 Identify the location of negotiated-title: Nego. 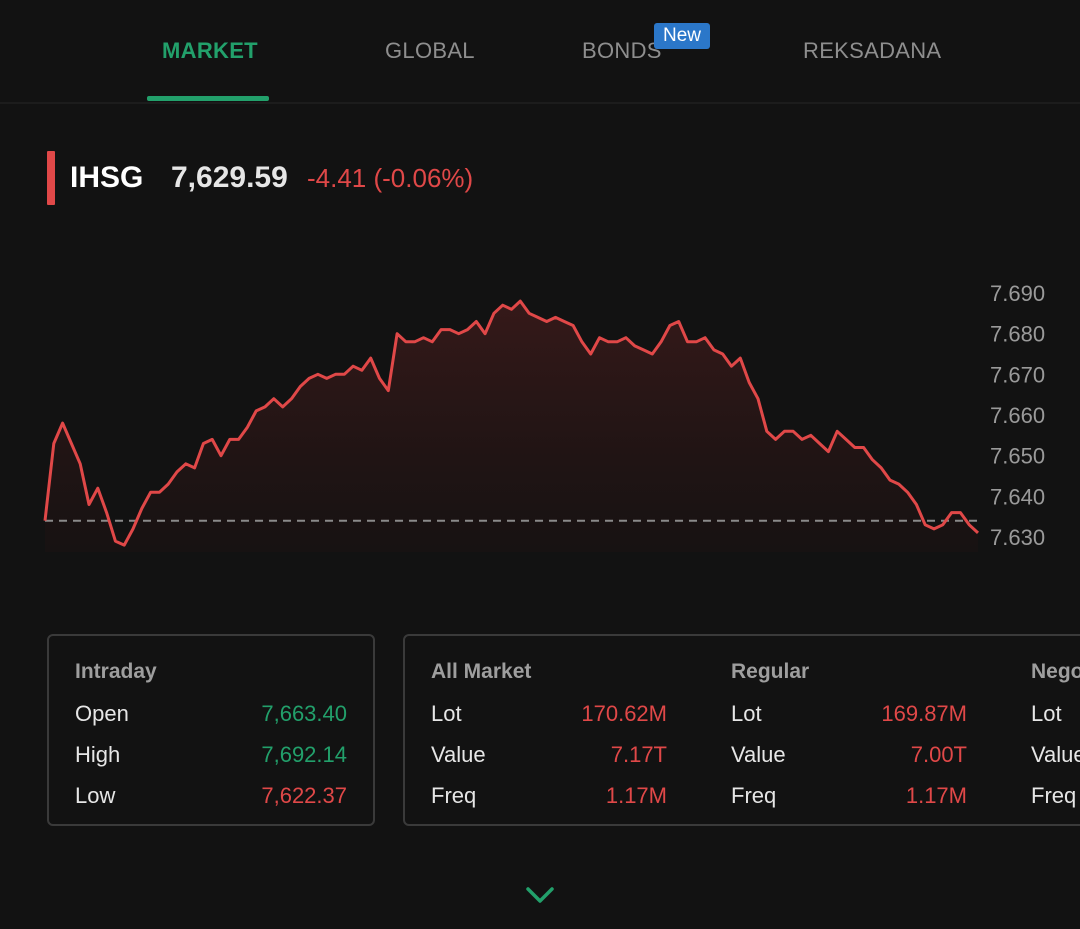
(1055, 671).